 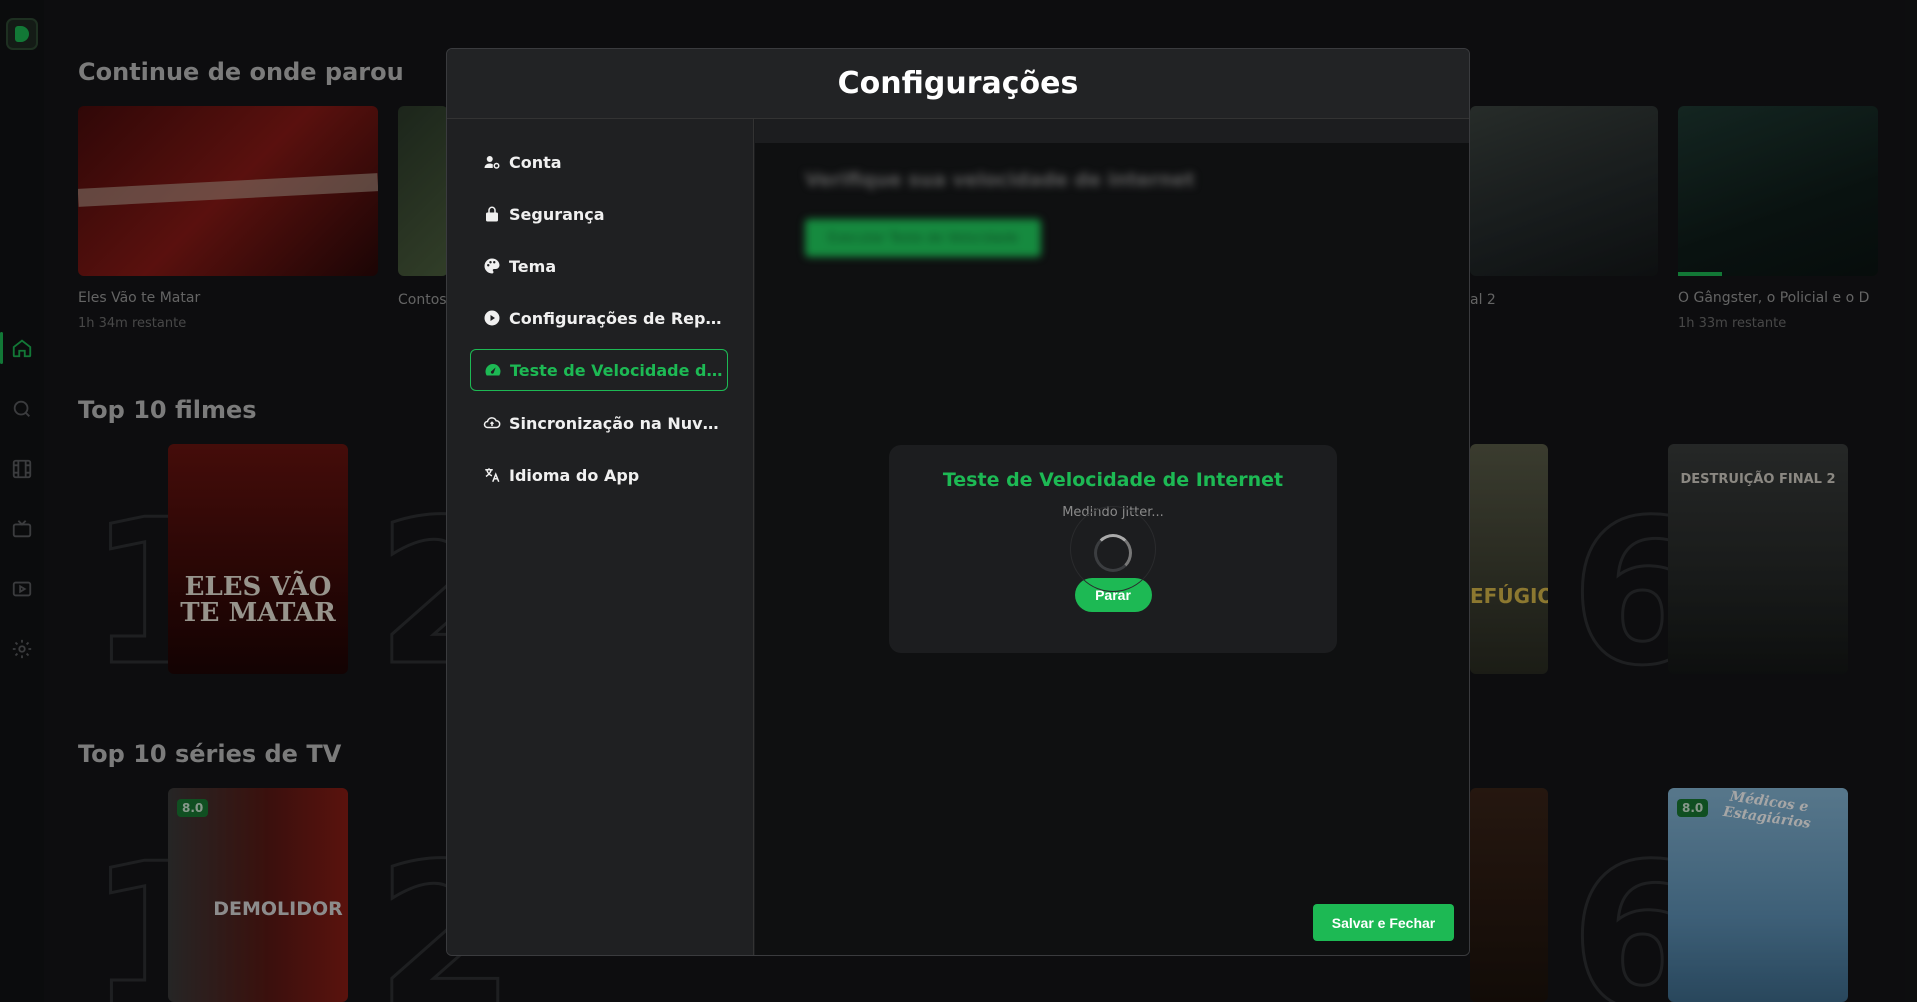 I want to click on lock-icon, so click(x=492, y=214).